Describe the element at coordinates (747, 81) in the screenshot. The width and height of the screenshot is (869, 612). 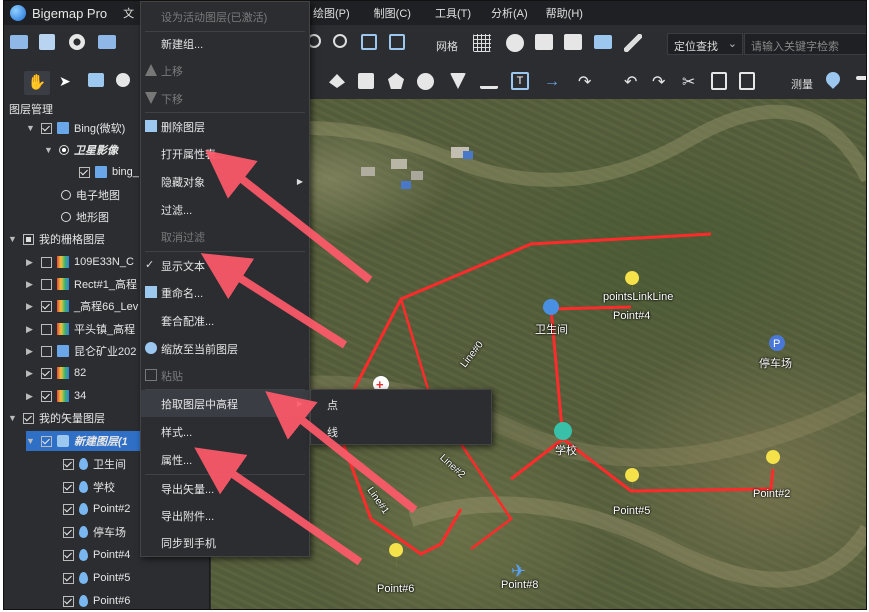
I see `paste-icon` at that location.